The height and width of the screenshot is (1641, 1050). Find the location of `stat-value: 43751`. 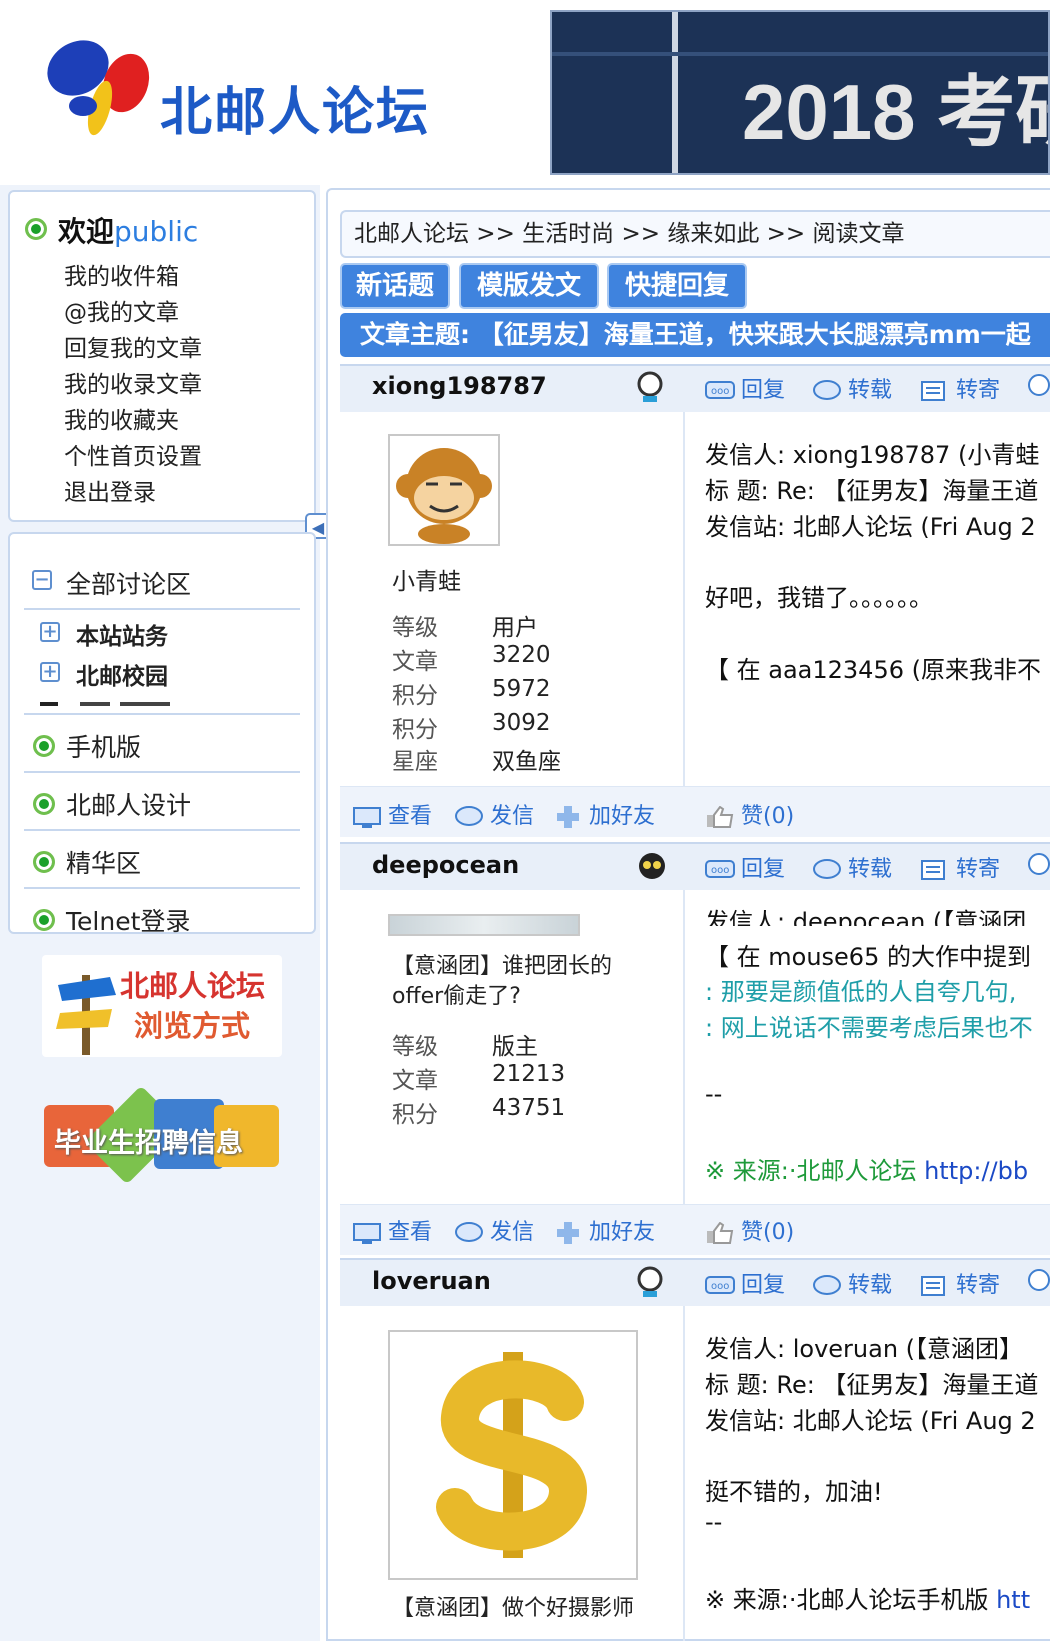

stat-value: 43751 is located at coordinates (529, 1108).